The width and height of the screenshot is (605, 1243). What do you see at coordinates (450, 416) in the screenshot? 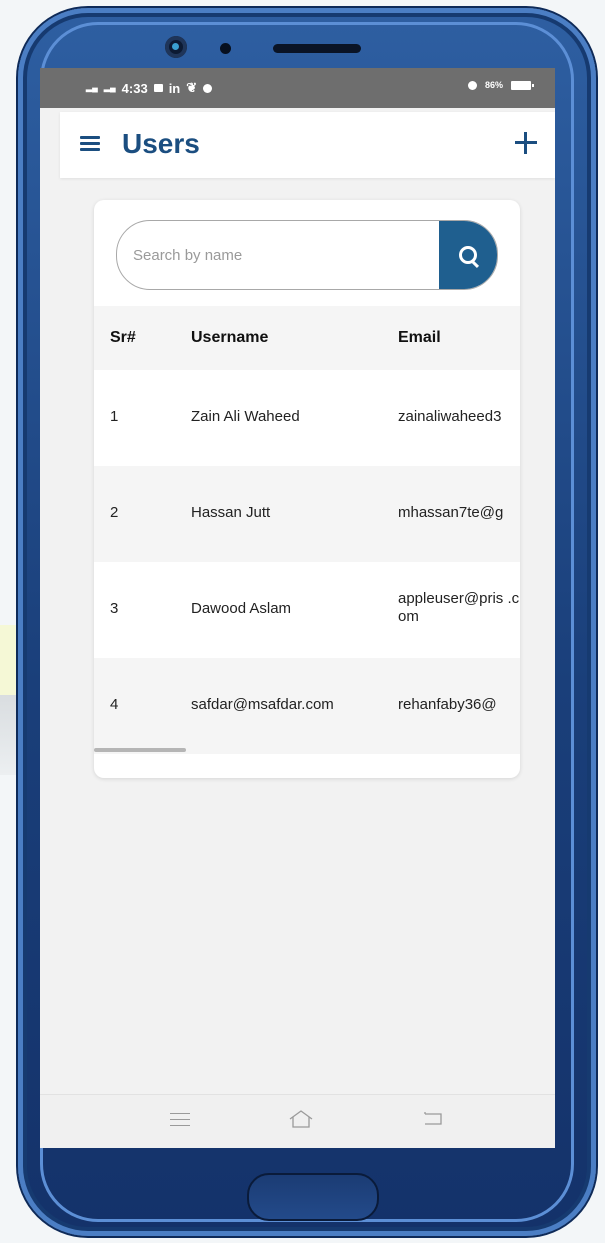
I see `cell-email: zainaliwaheed3` at bounding box center [450, 416].